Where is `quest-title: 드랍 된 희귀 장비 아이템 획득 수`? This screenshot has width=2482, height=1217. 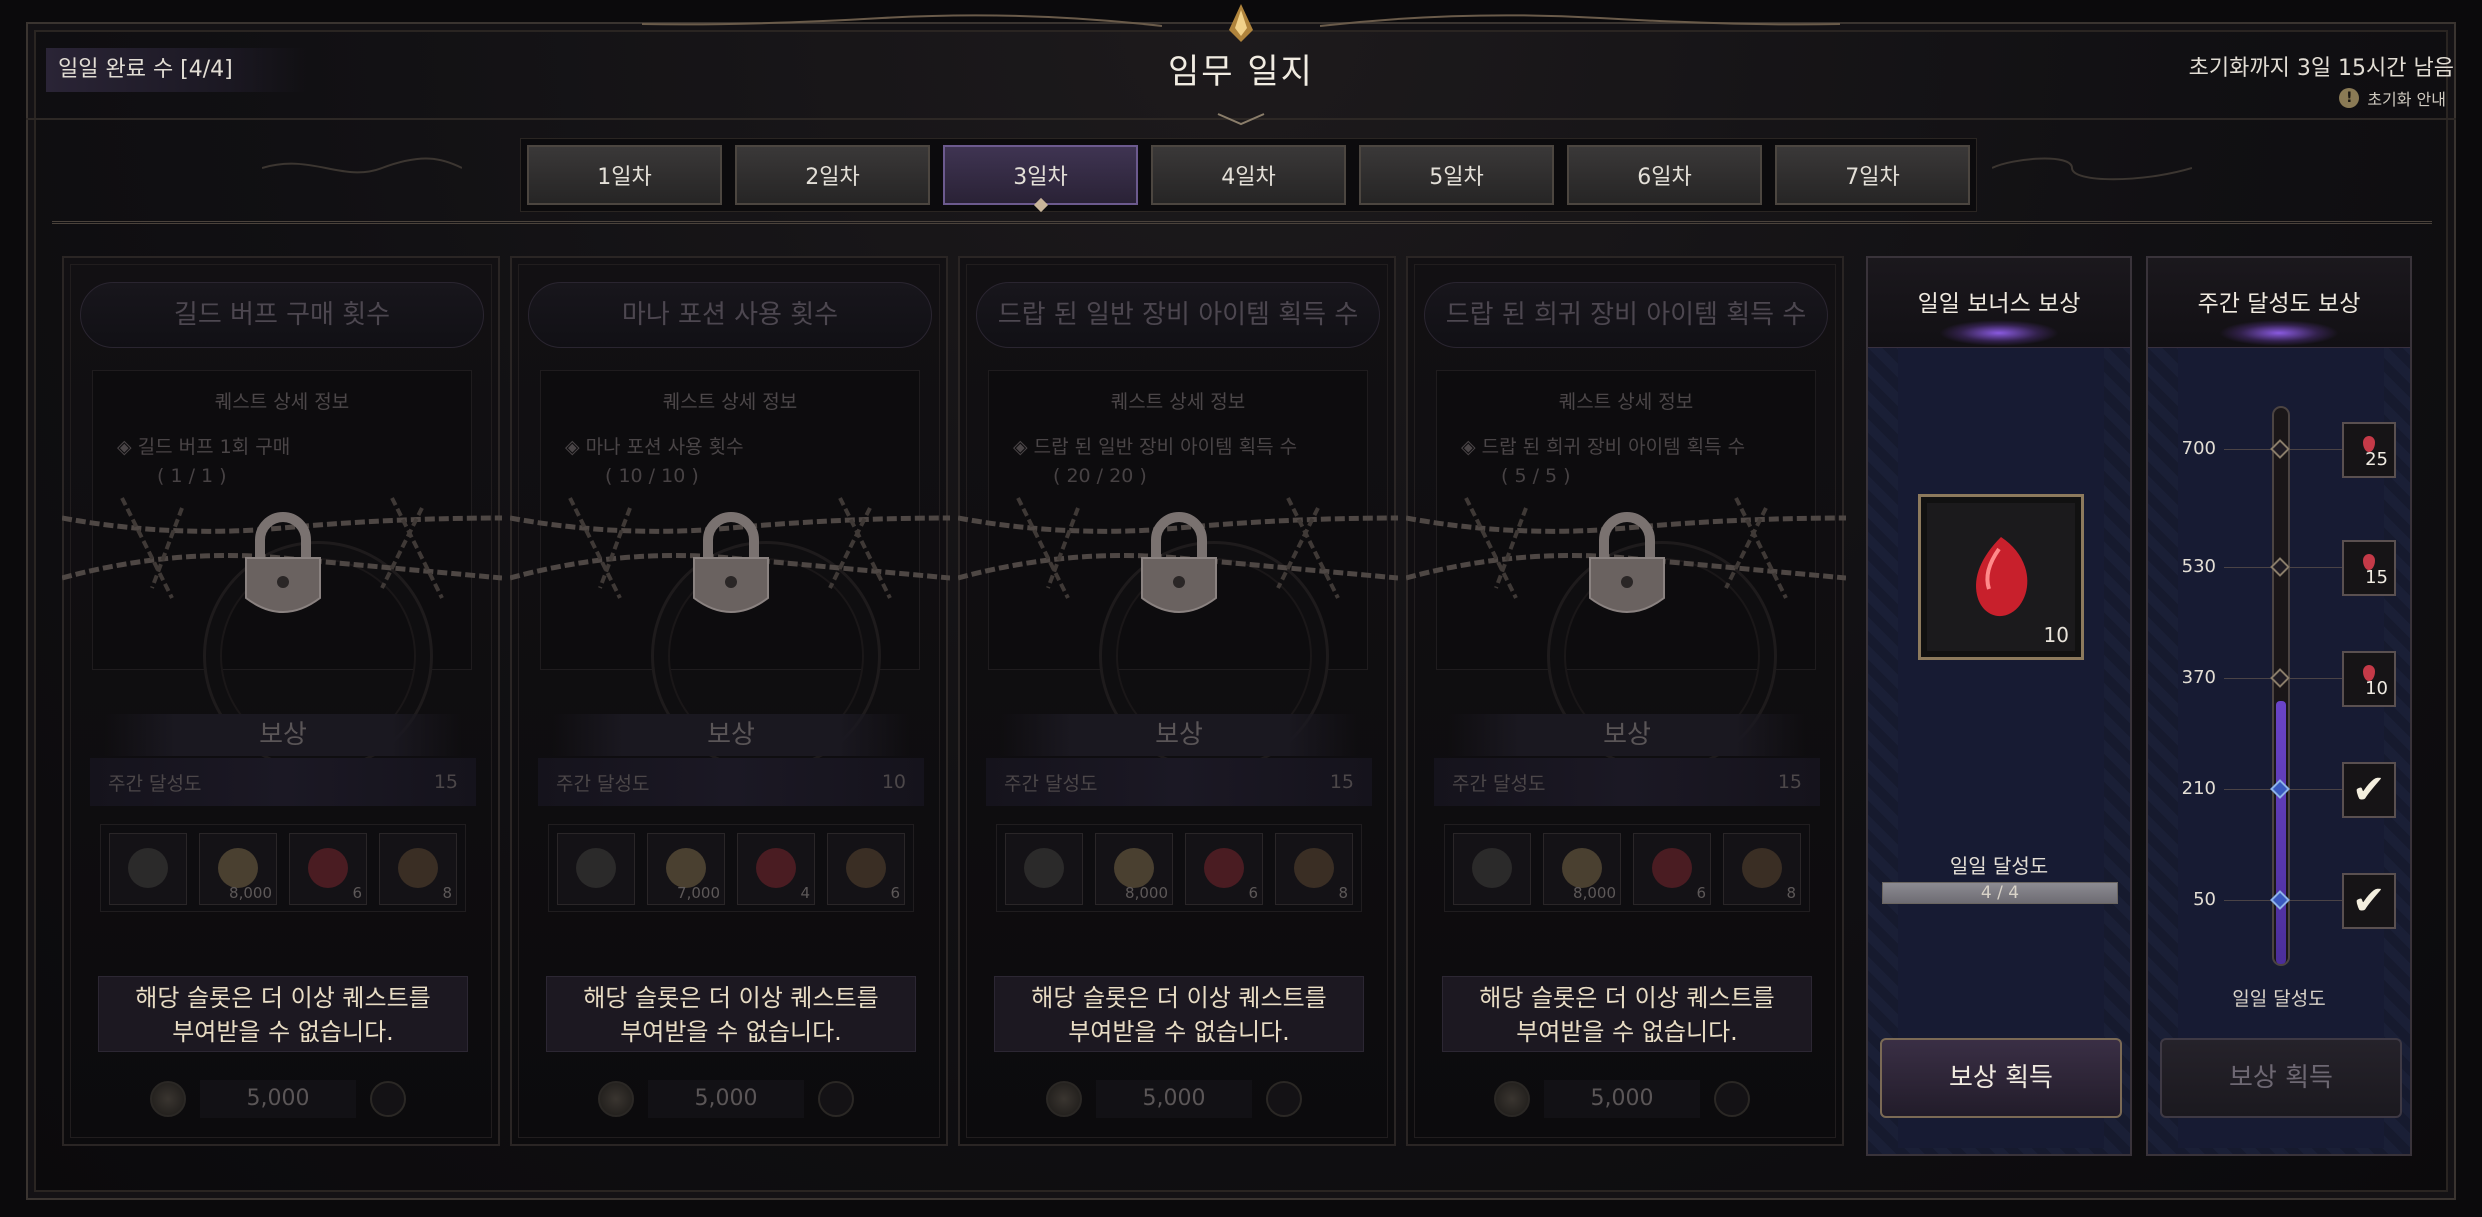
quest-title: 드랍 된 희귀 장비 아이템 획득 수 is located at coordinates (1626, 315).